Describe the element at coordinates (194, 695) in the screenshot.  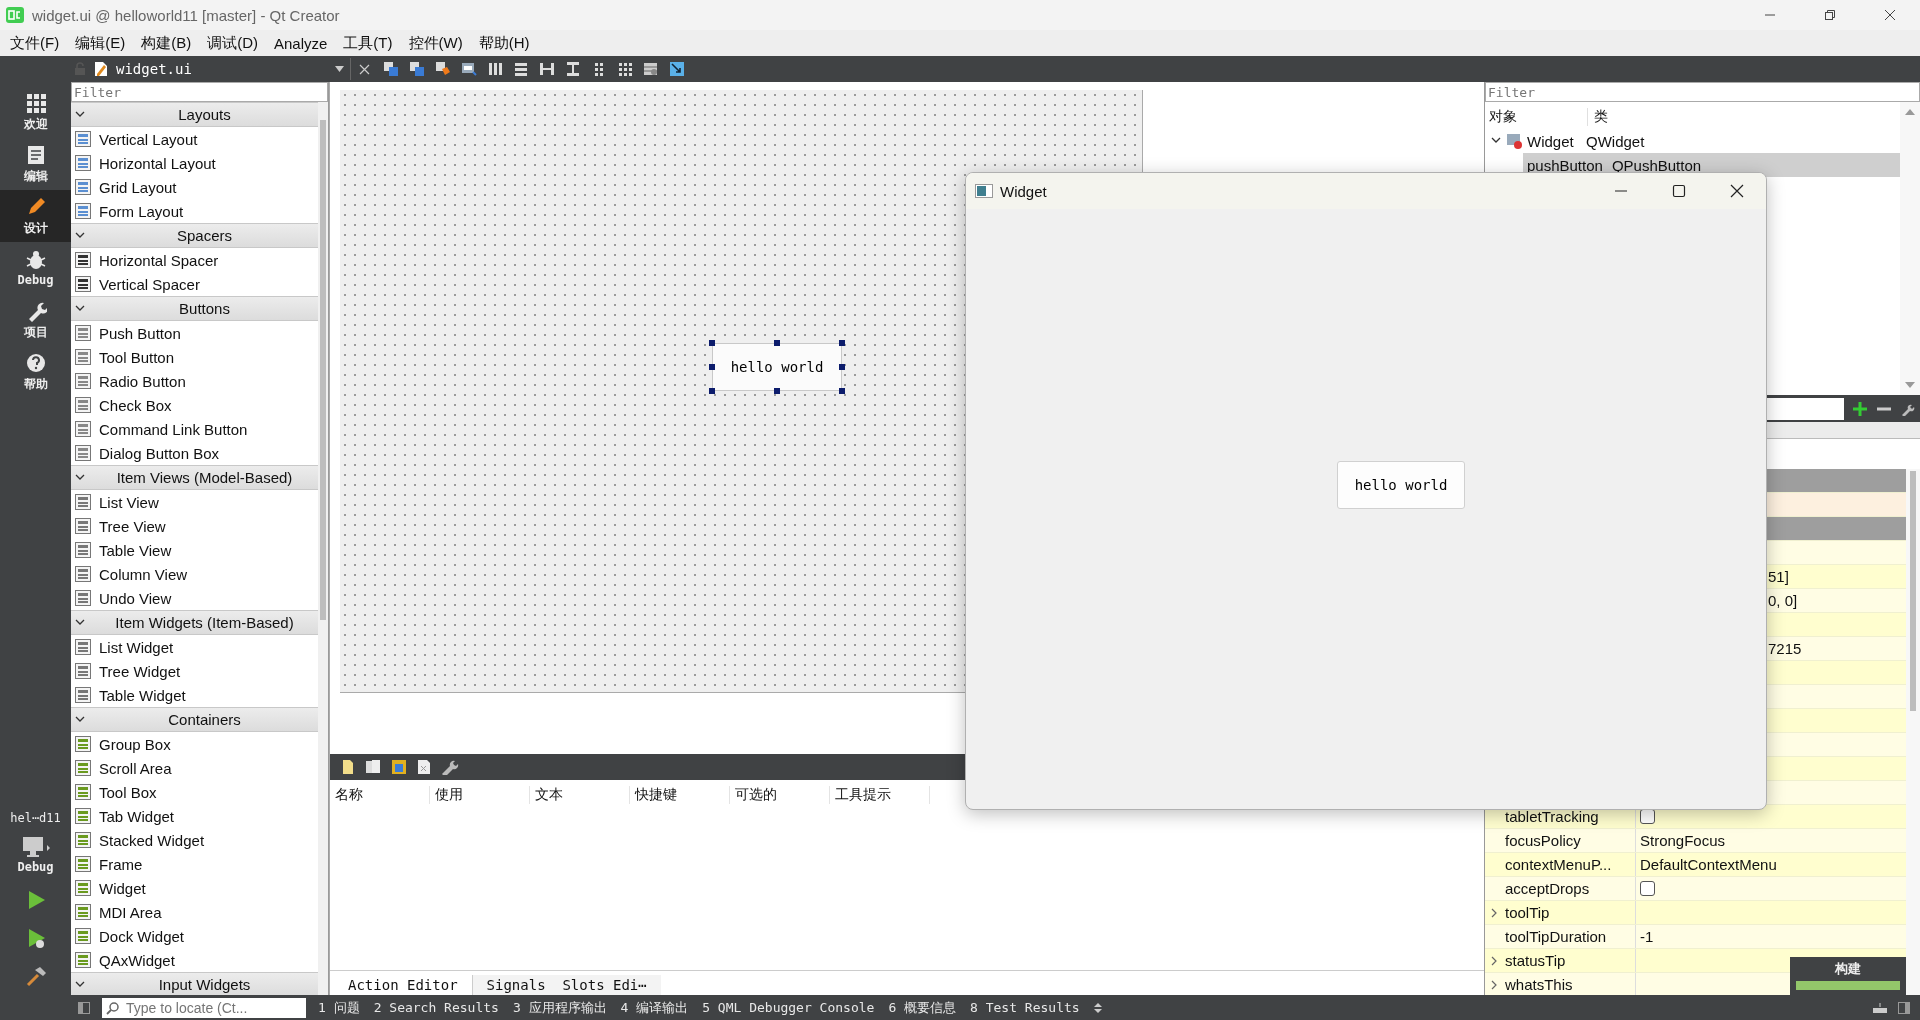
I see `widget-item: Table Widget` at that location.